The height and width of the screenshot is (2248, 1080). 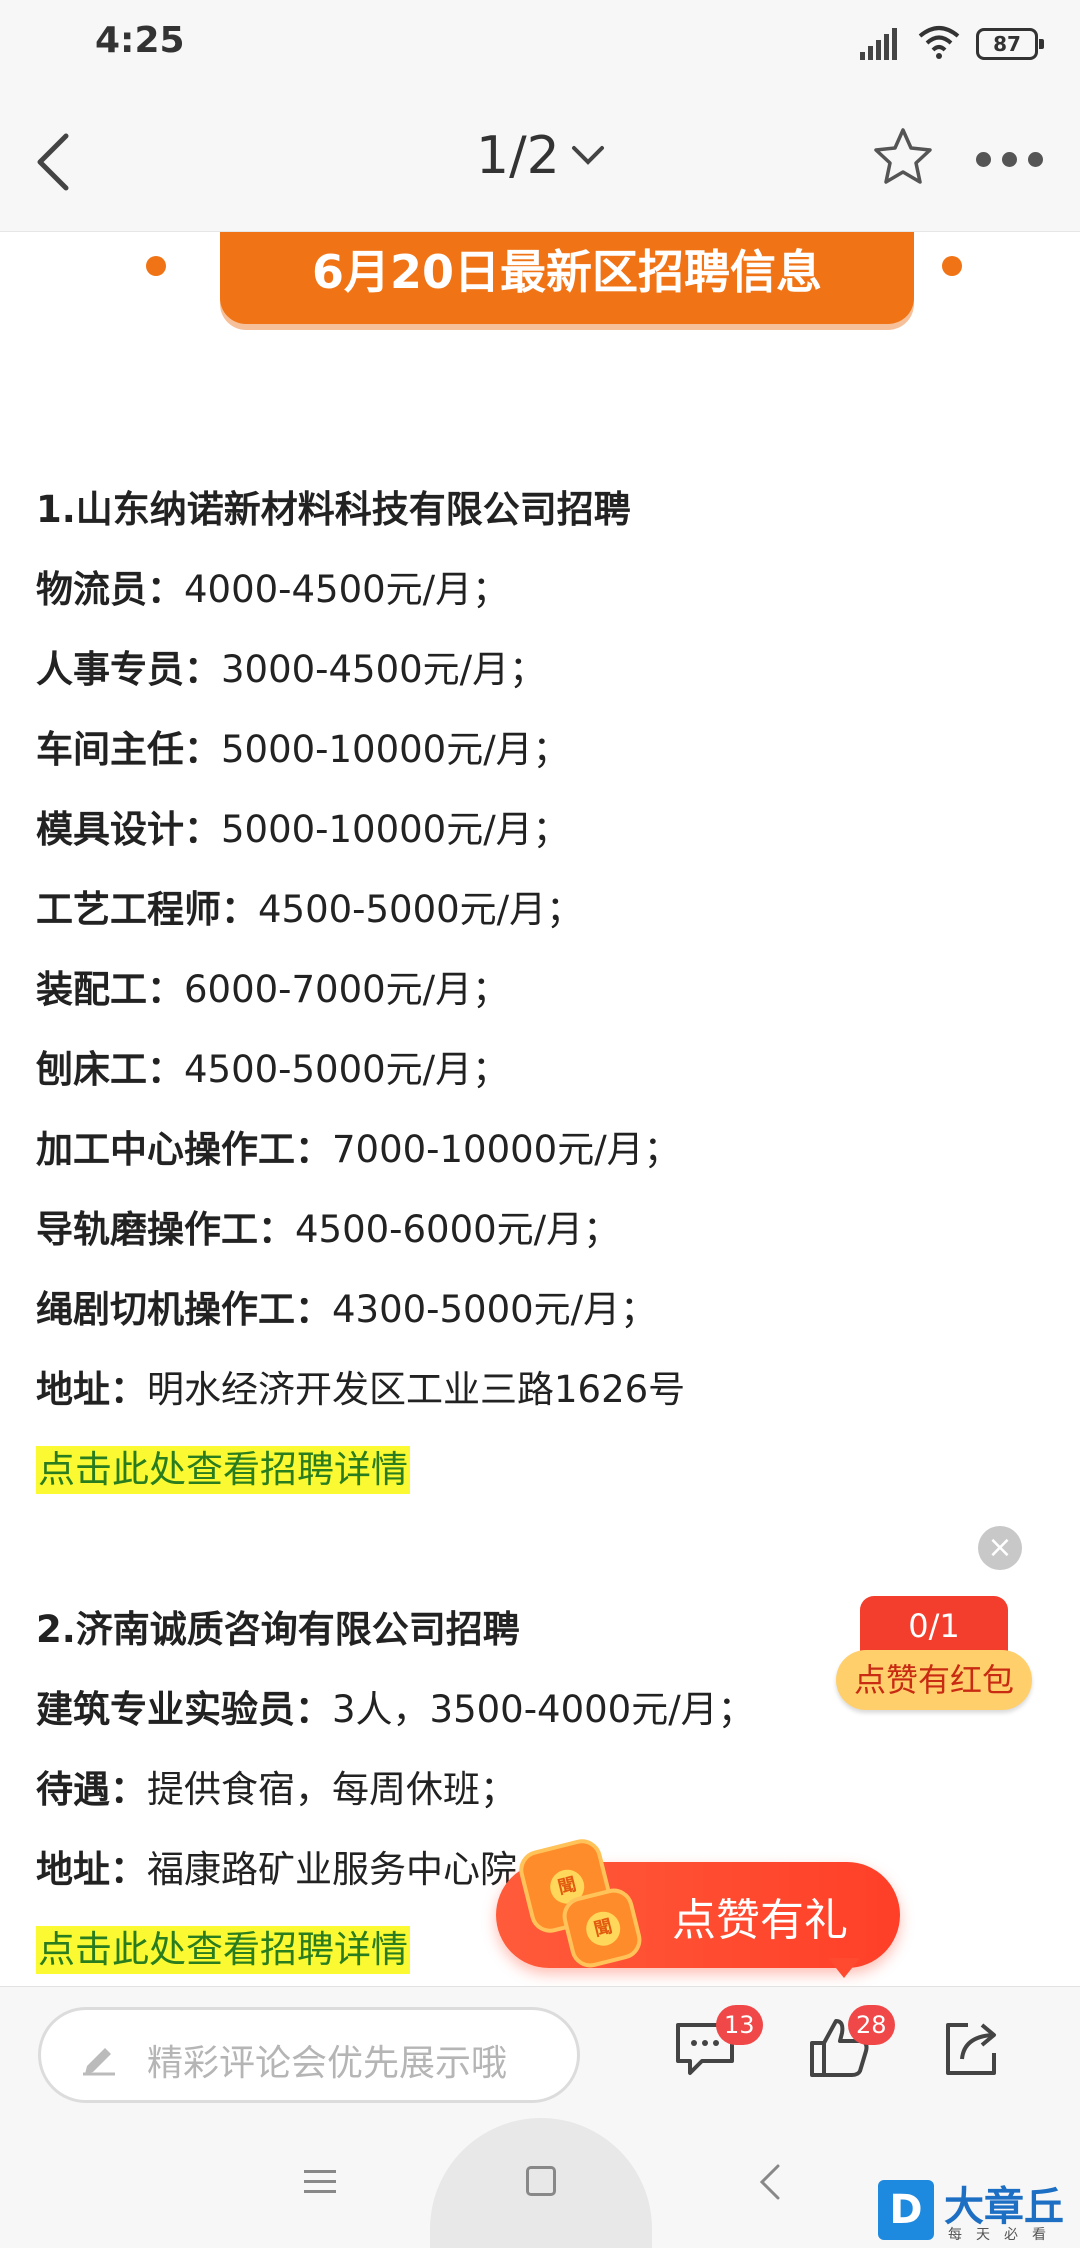 I want to click on job-salary: 3人，3500-4000元/月；, so click(x=543, y=1709).